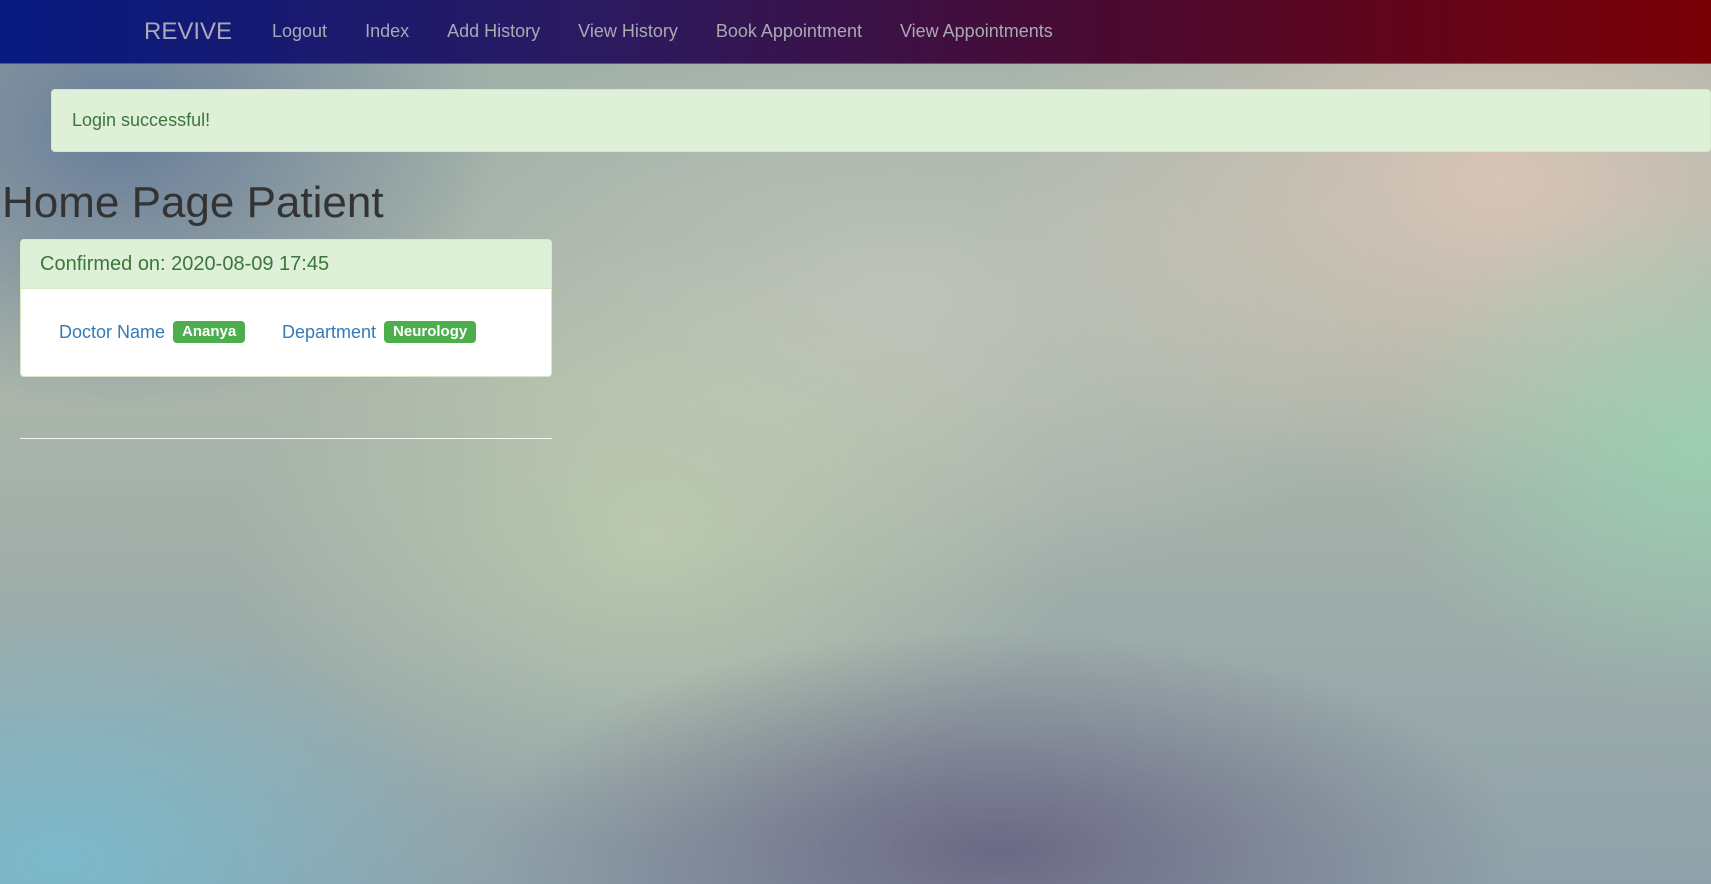  I want to click on doctor-info: Doctor Name Ananya, so click(152, 332).